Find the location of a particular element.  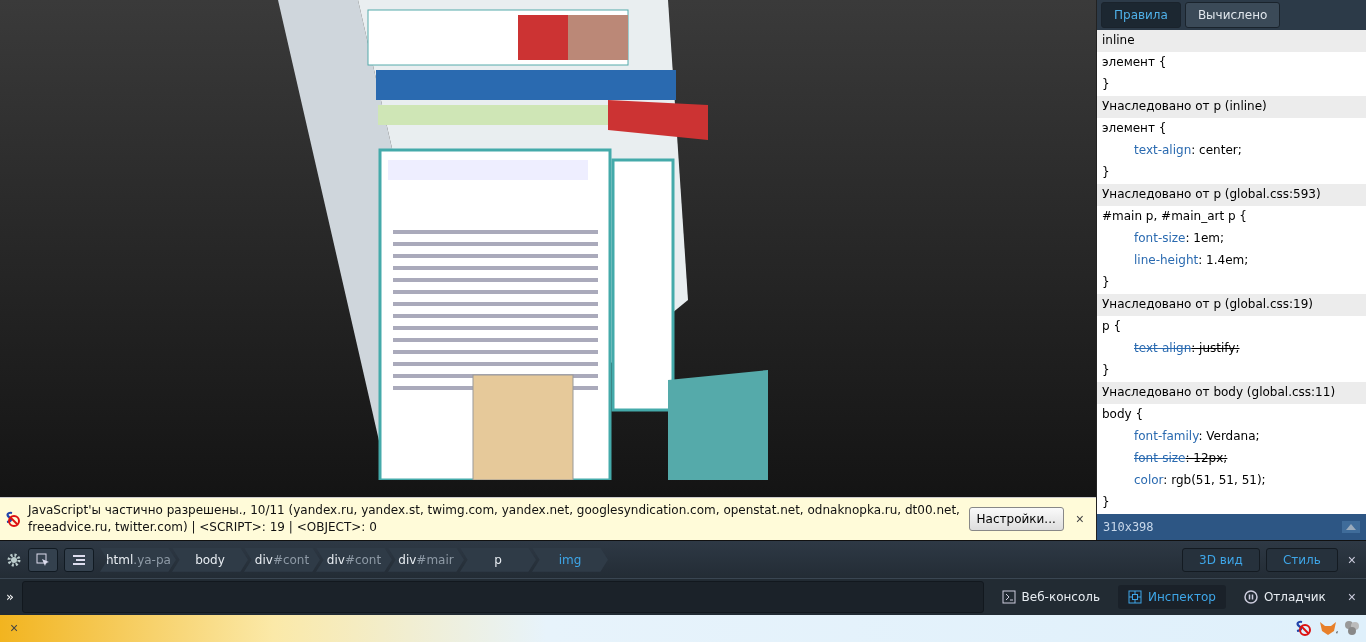

lines-icon is located at coordinates (79, 559).